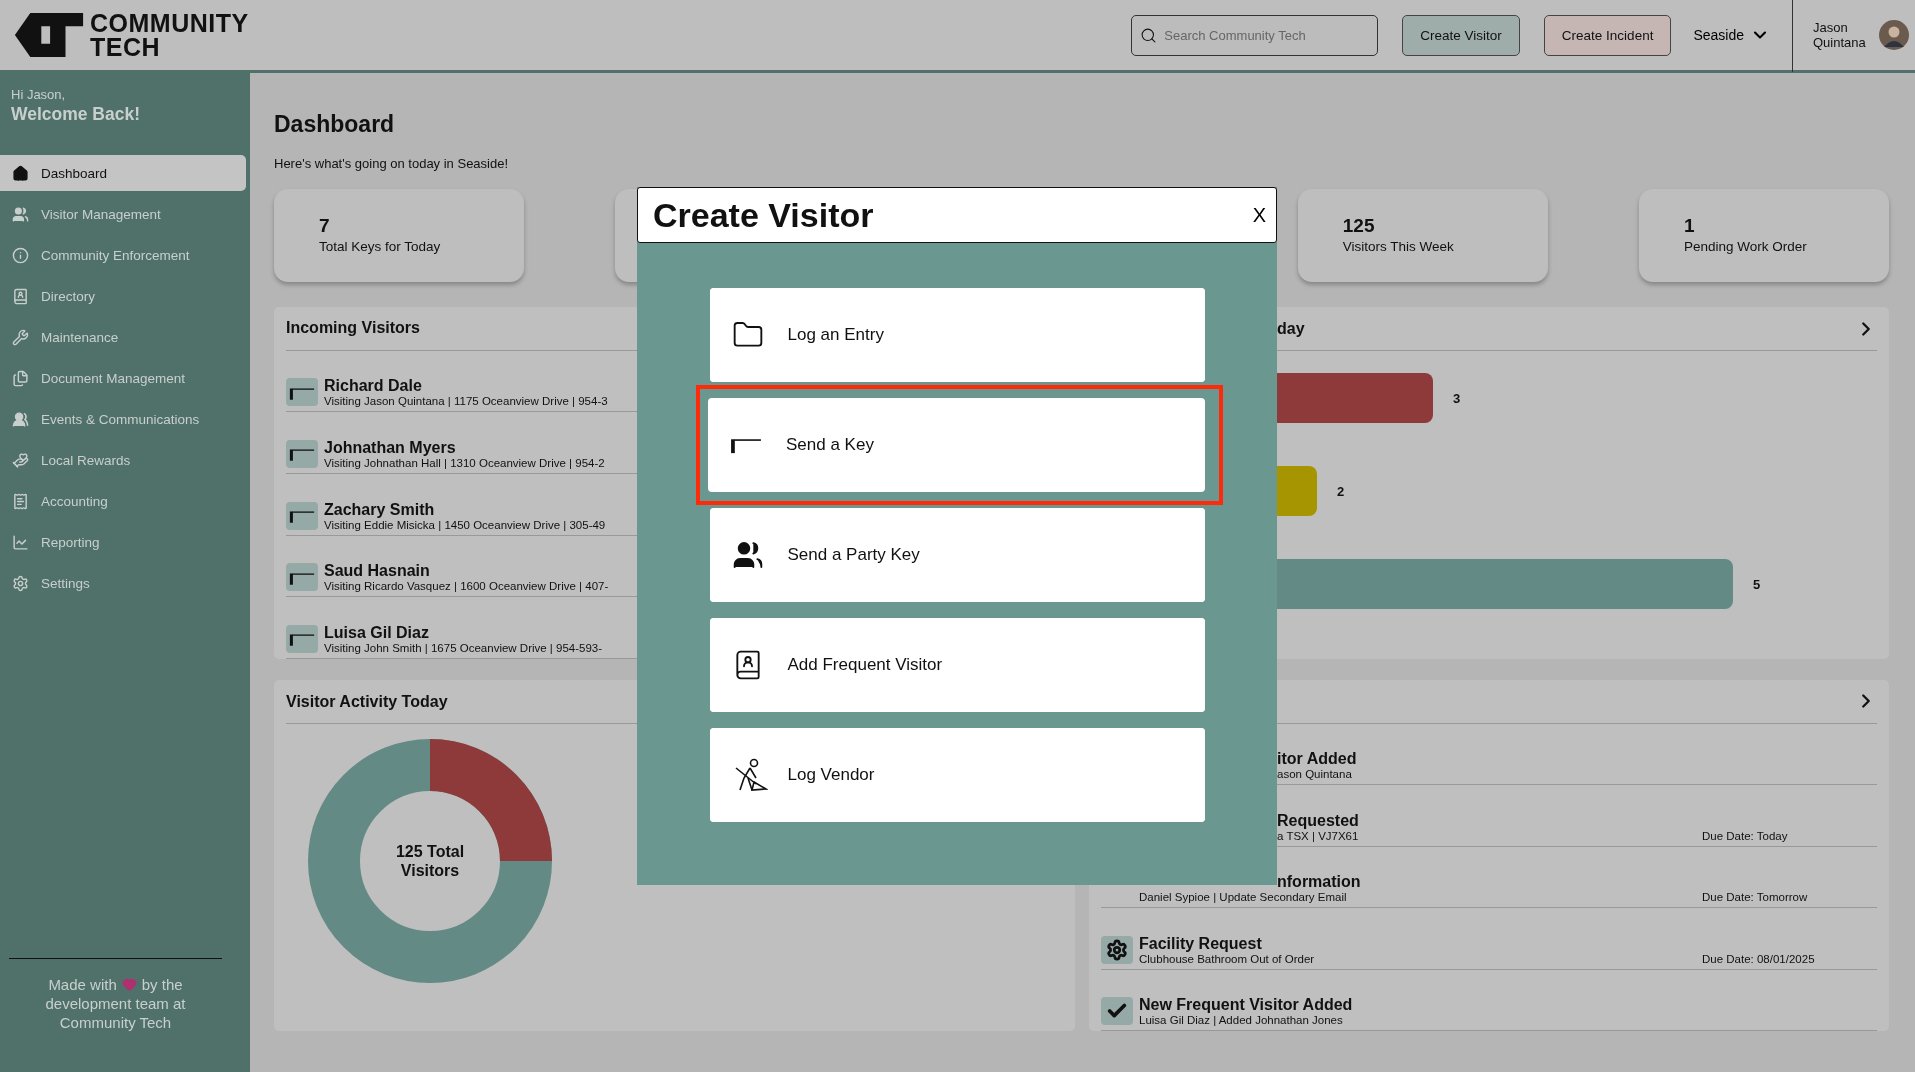 The width and height of the screenshot is (1915, 1072). I want to click on bar-value: 3, so click(1457, 398).